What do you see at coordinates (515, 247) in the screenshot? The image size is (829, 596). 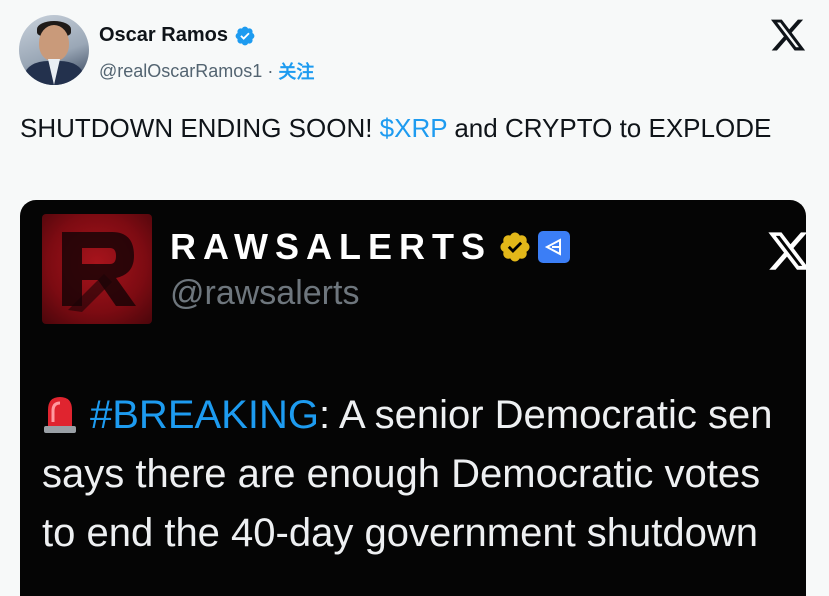 I see `gold-verified-badge-icon` at bounding box center [515, 247].